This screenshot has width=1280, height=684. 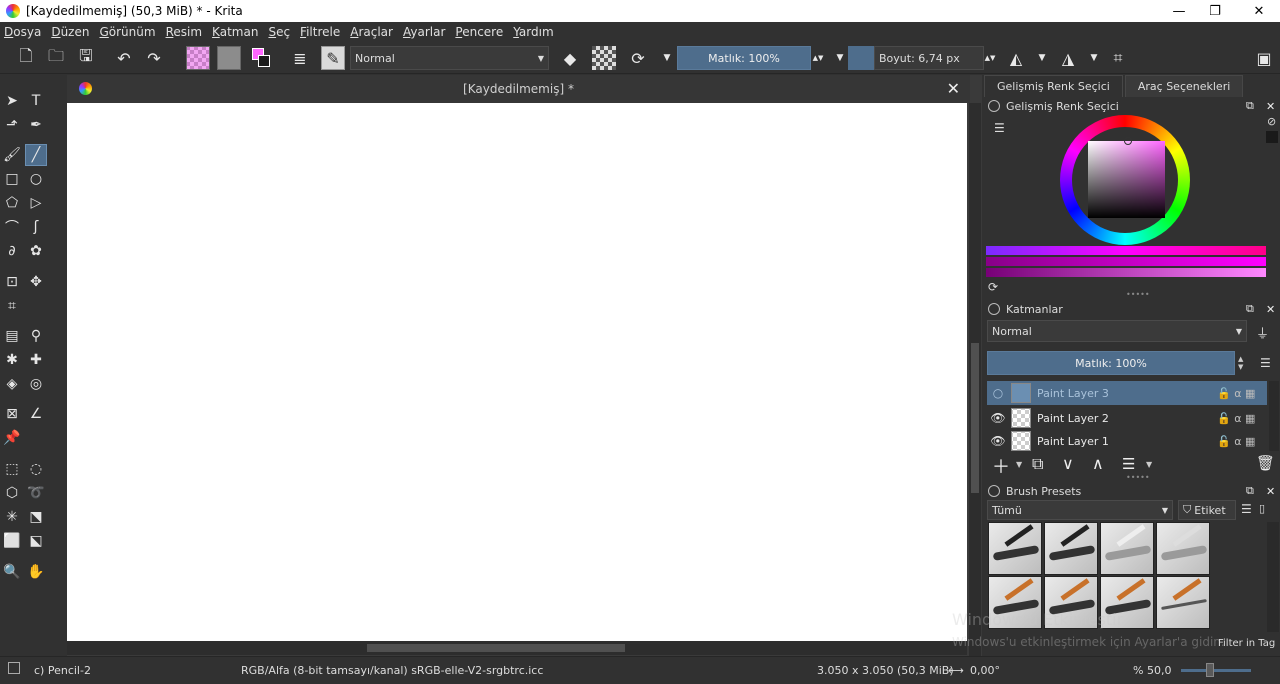 What do you see at coordinates (1184, 86) in the screenshot?
I see `tab-tool-options: Araç Seçenekleri` at bounding box center [1184, 86].